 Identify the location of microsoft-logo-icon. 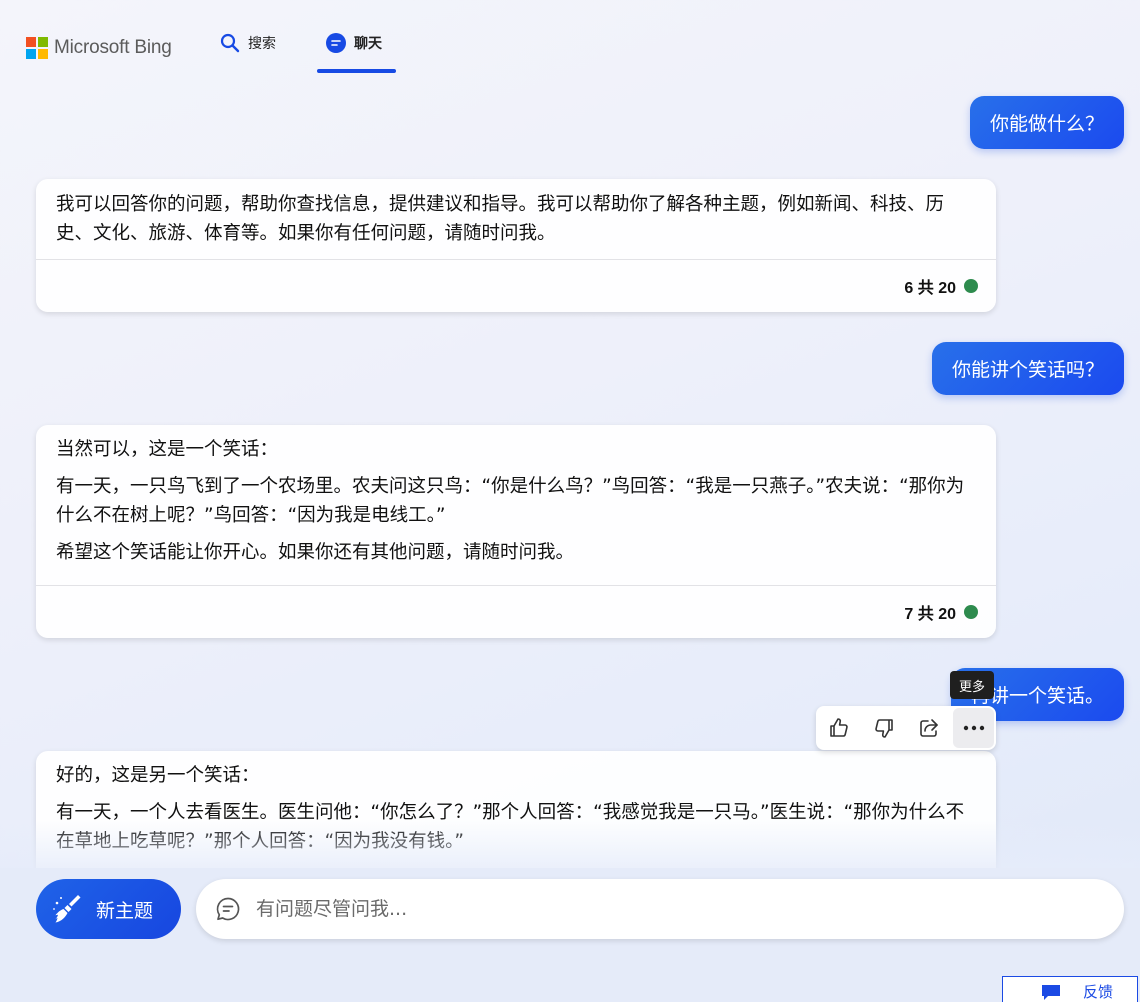
(37, 48).